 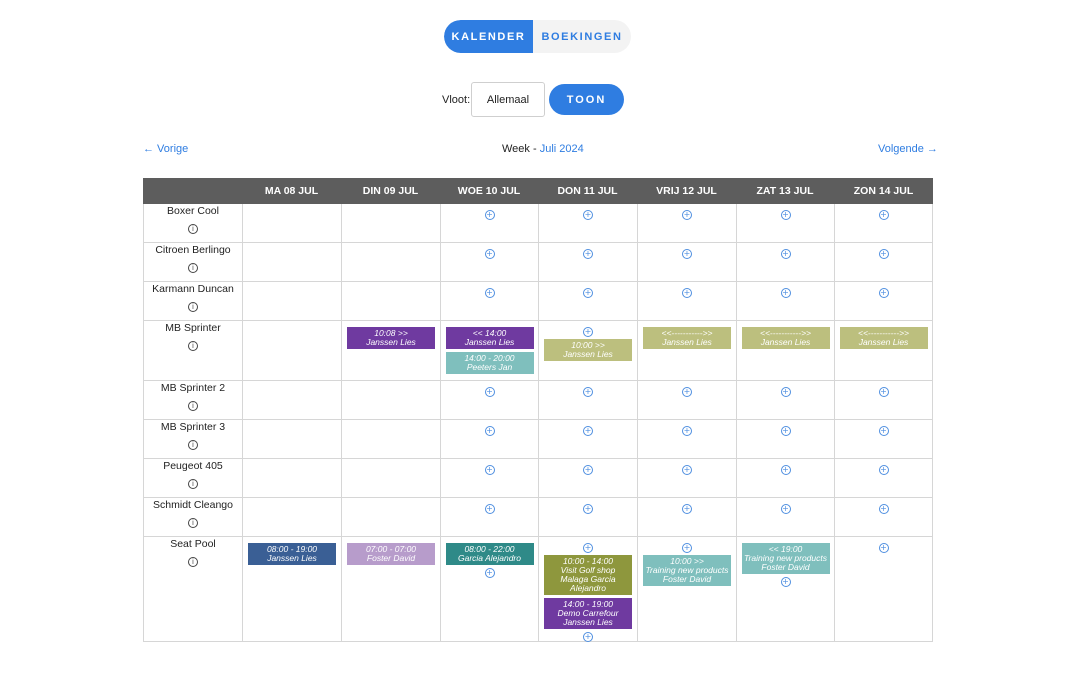 What do you see at coordinates (588, 613) in the screenshot?
I see `booking-block: 14:00 - 19:00 Demo Carrefour Janssen Lies` at bounding box center [588, 613].